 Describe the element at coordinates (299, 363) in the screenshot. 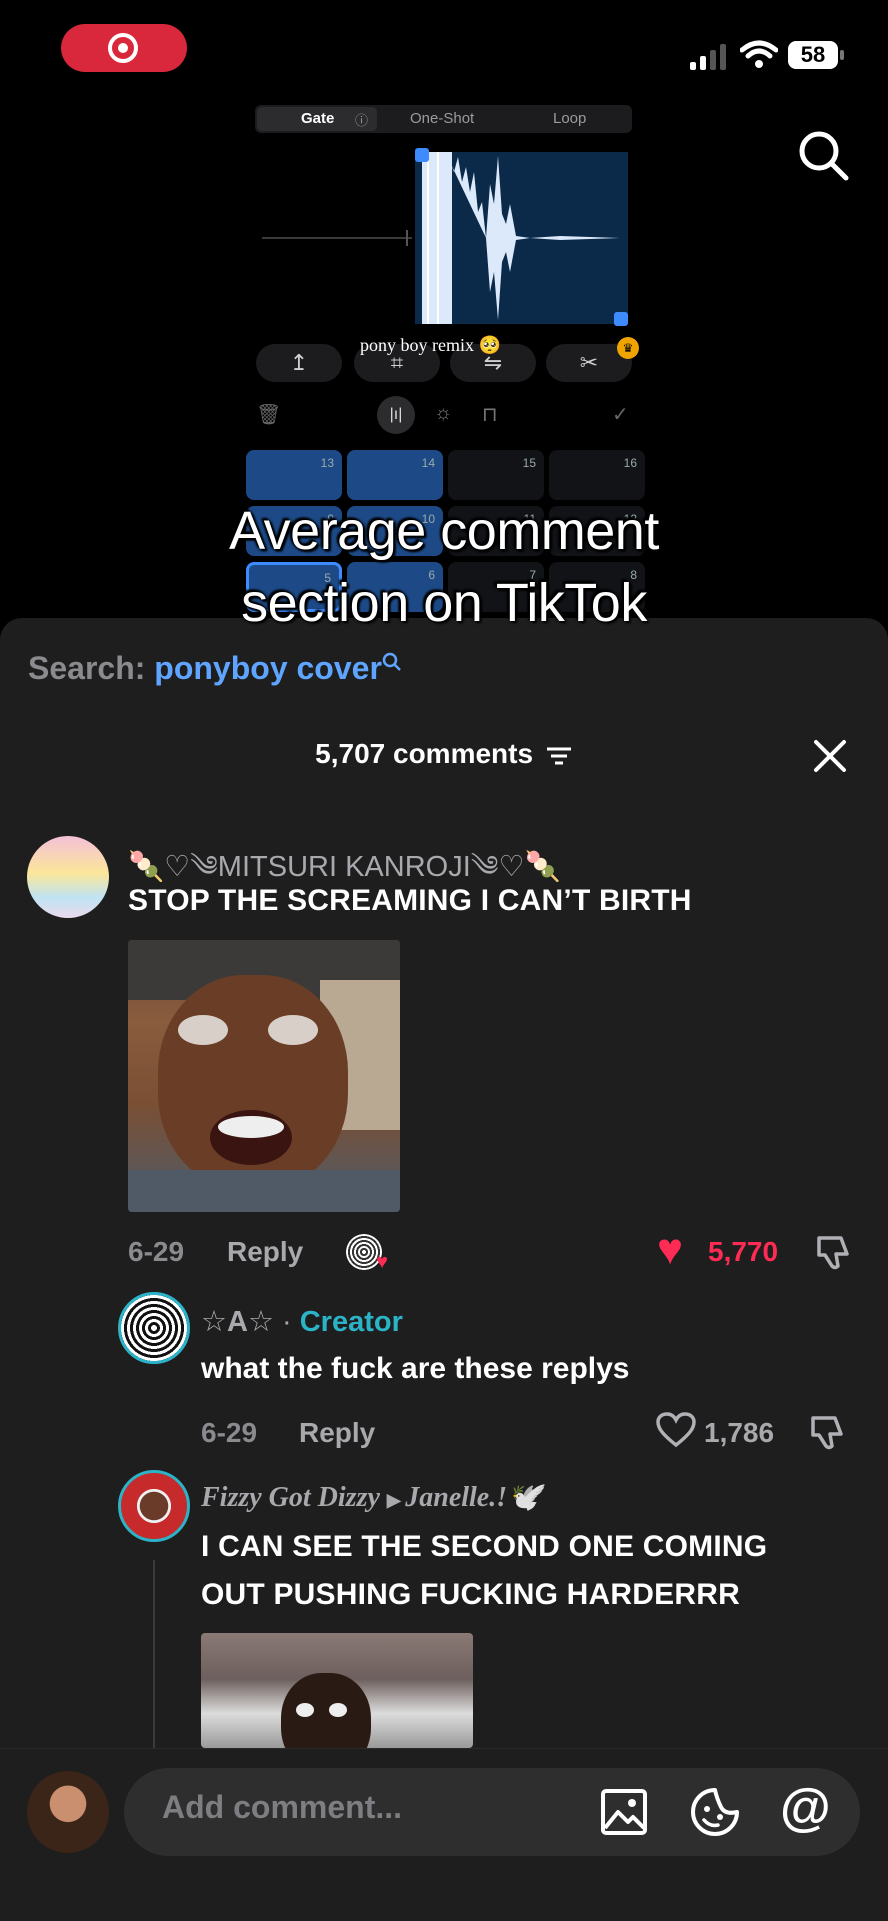

I see `height-icon: ↥` at that location.